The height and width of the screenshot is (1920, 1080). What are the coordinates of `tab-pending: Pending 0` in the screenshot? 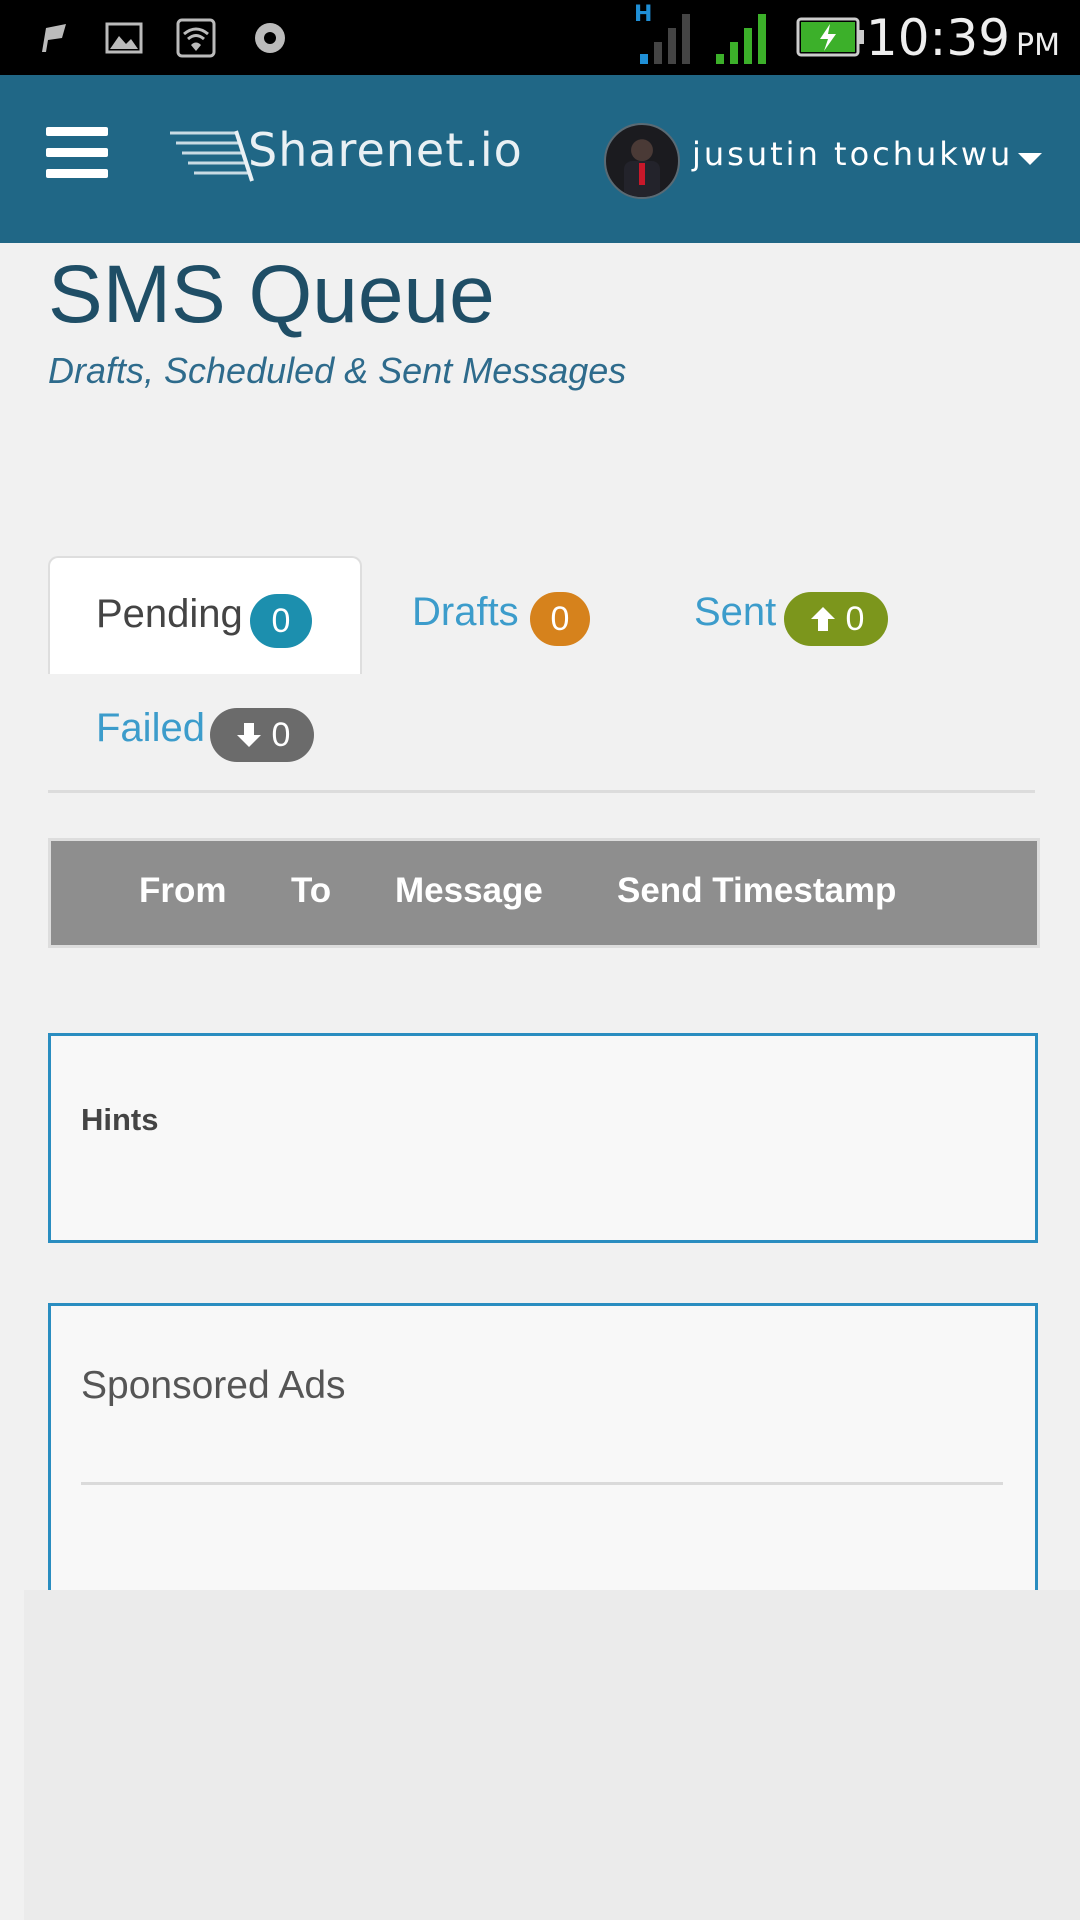 It's located at (205, 615).